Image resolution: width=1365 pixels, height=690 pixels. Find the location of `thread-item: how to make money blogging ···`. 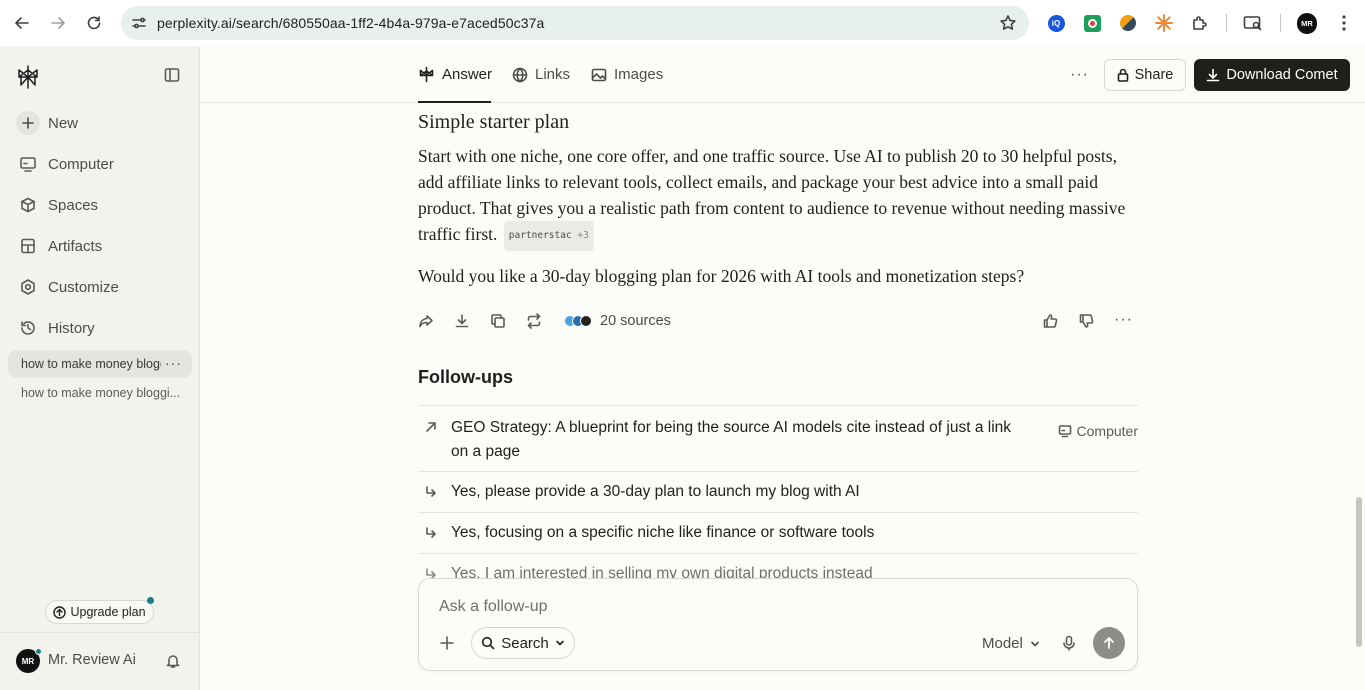

thread-item: how to make money blogging ··· is located at coordinates (100, 364).